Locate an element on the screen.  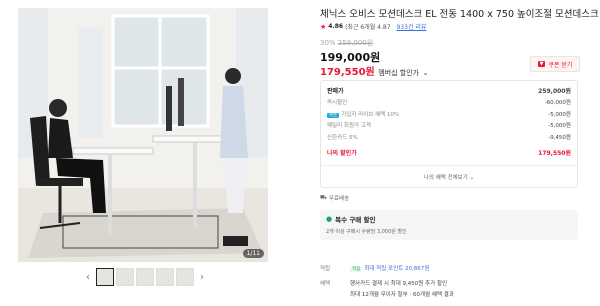
review-link: 933건 리뷰 is located at coordinates (412, 26).